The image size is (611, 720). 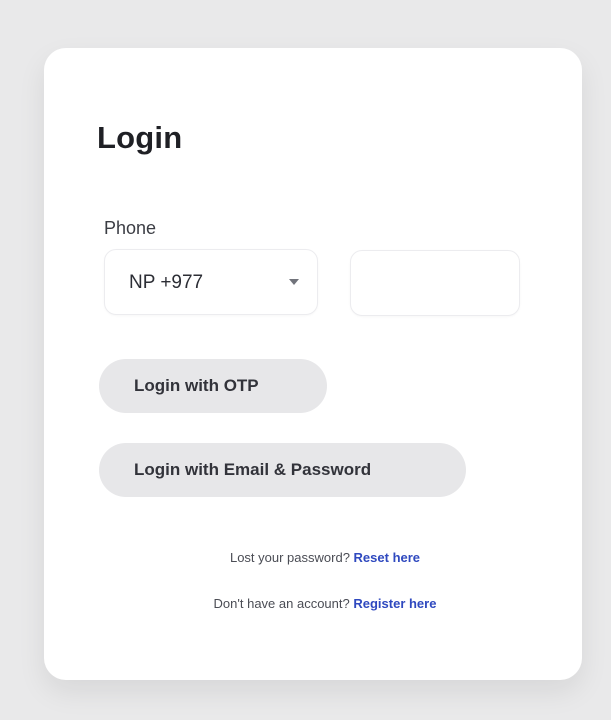 What do you see at coordinates (140, 137) in the screenshot?
I see `page-title: Login` at bounding box center [140, 137].